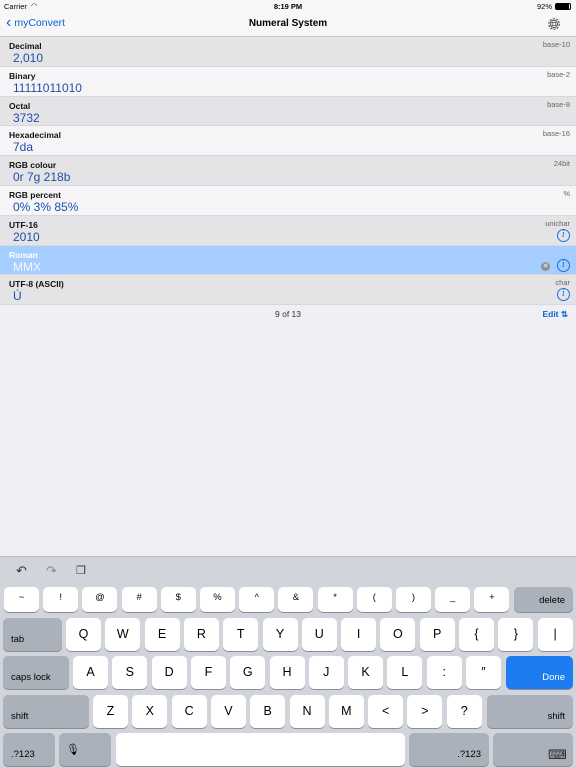 This screenshot has width=576, height=768. Describe the element at coordinates (319, 634) in the screenshot. I see `key-u: U` at that location.